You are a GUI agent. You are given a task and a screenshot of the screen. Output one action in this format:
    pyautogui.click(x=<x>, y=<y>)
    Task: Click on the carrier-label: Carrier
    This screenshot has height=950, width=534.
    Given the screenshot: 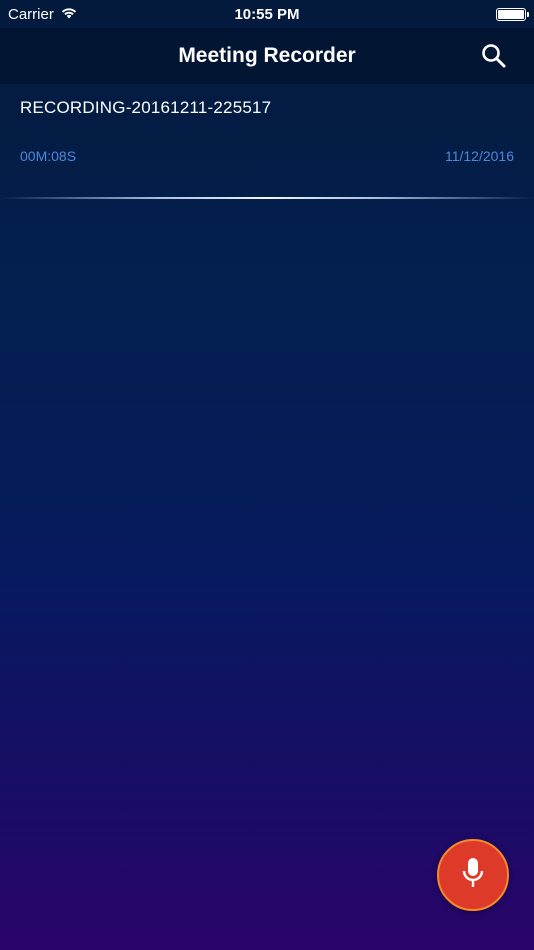 What is the action you would take?
    pyautogui.click(x=31, y=14)
    